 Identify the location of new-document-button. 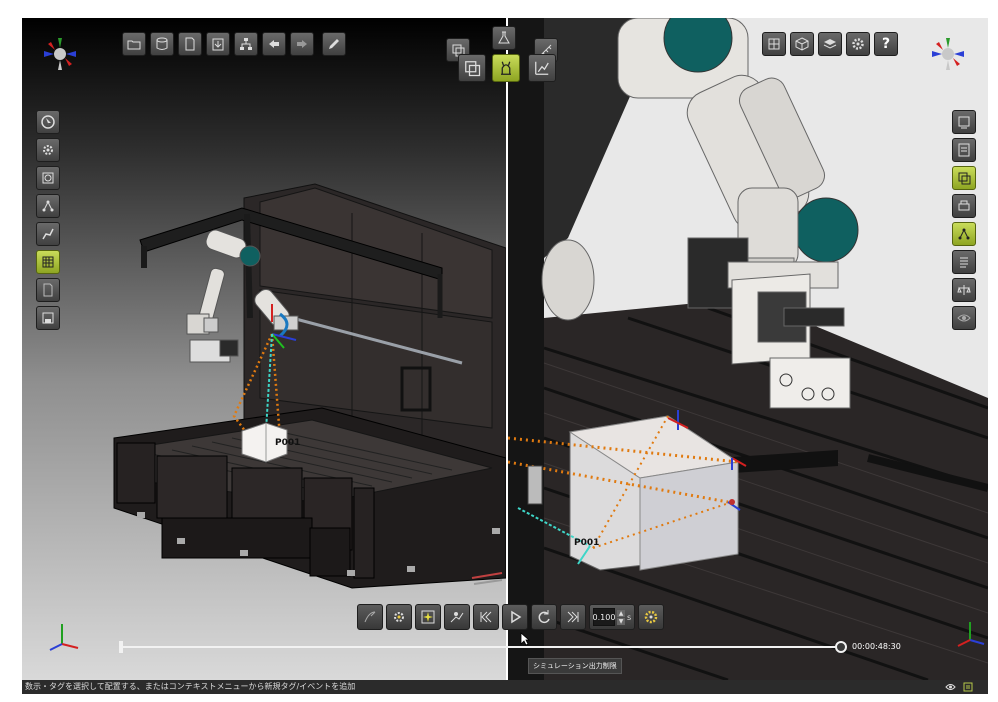
(190, 44).